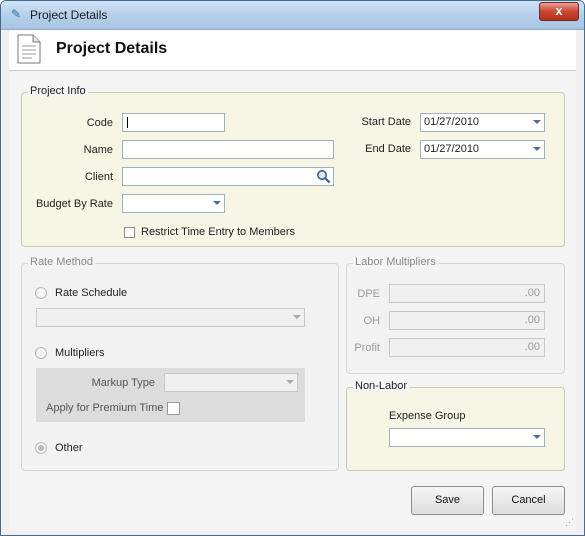  What do you see at coordinates (41, 353) in the screenshot?
I see `multipliers-radio` at bounding box center [41, 353].